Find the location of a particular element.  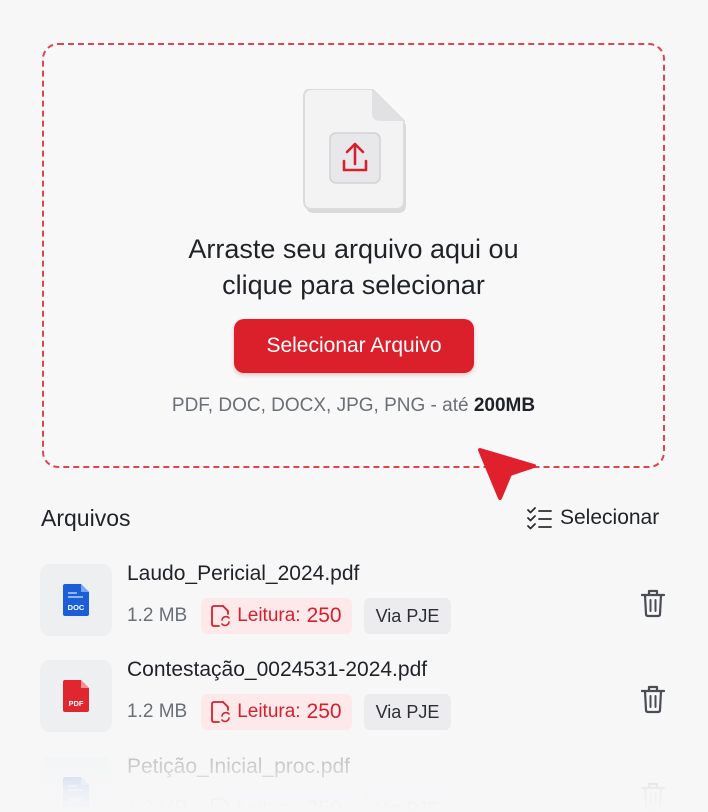

pdf-file-icon: PDF is located at coordinates (76, 696).